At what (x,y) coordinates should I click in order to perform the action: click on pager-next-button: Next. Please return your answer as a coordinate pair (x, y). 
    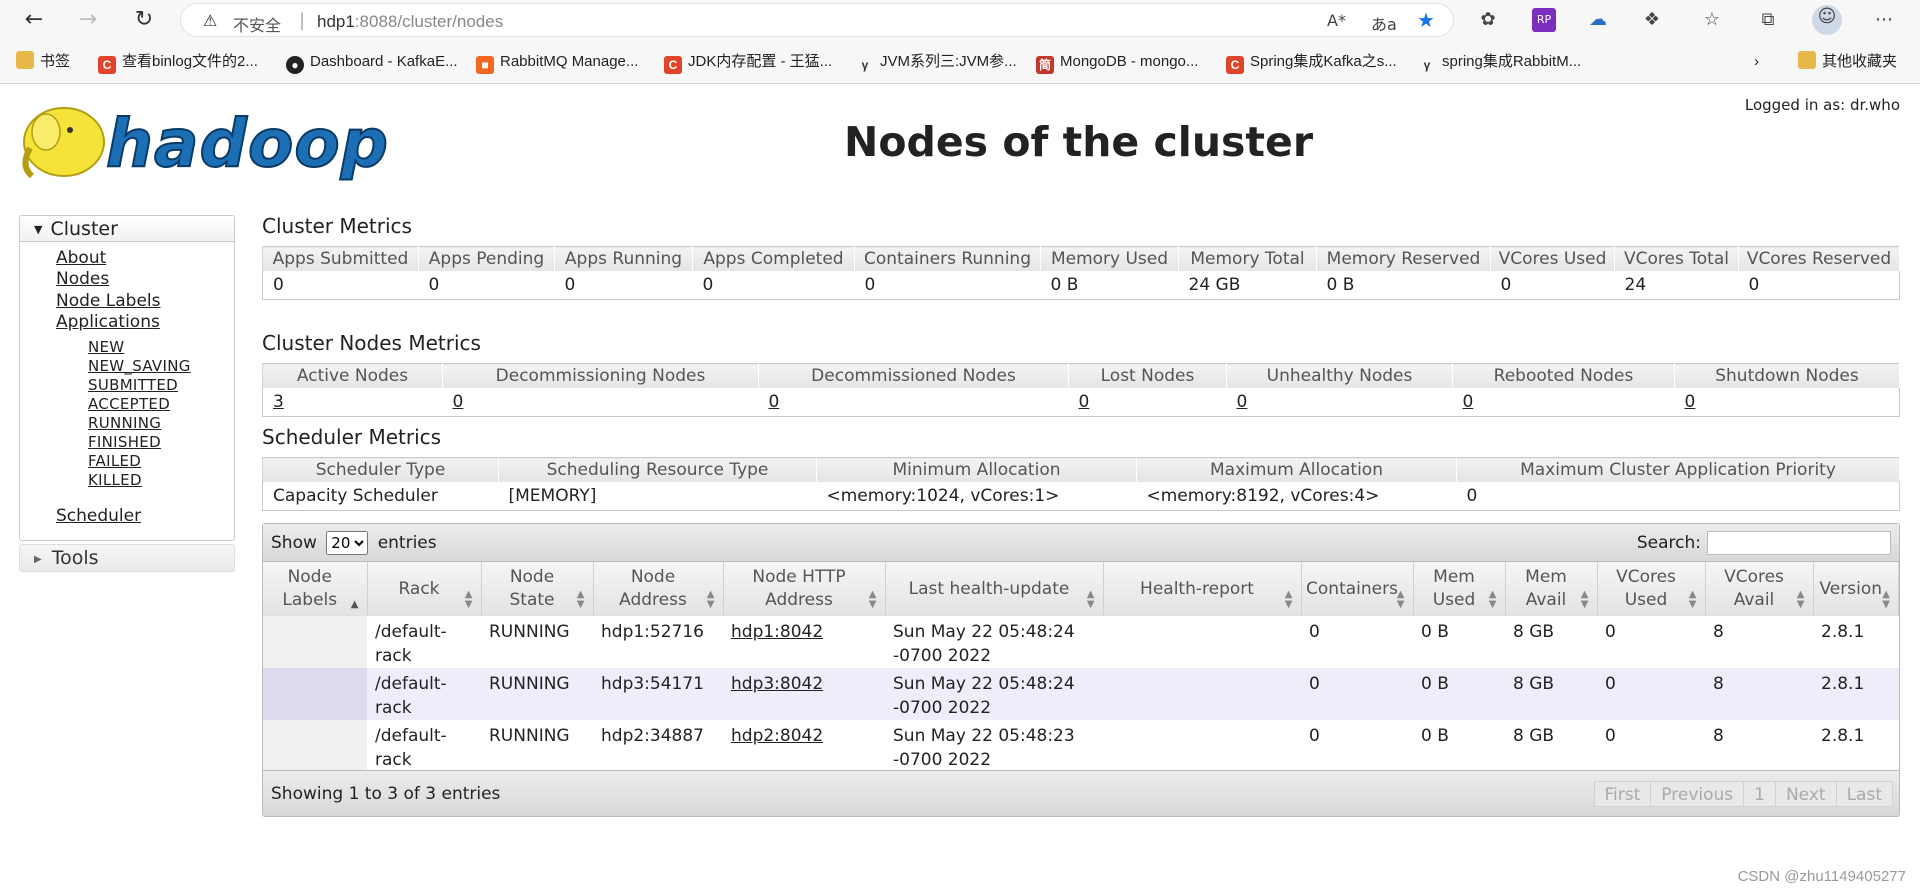
    Looking at the image, I should click on (1806, 794).